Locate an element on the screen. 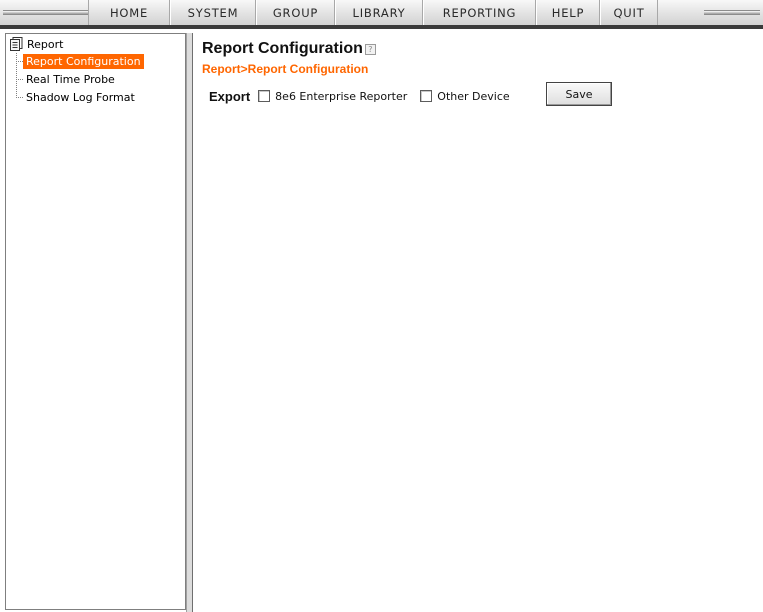 The width and height of the screenshot is (763, 612). menu-group: GROUP is located at coordinates (295, 12).